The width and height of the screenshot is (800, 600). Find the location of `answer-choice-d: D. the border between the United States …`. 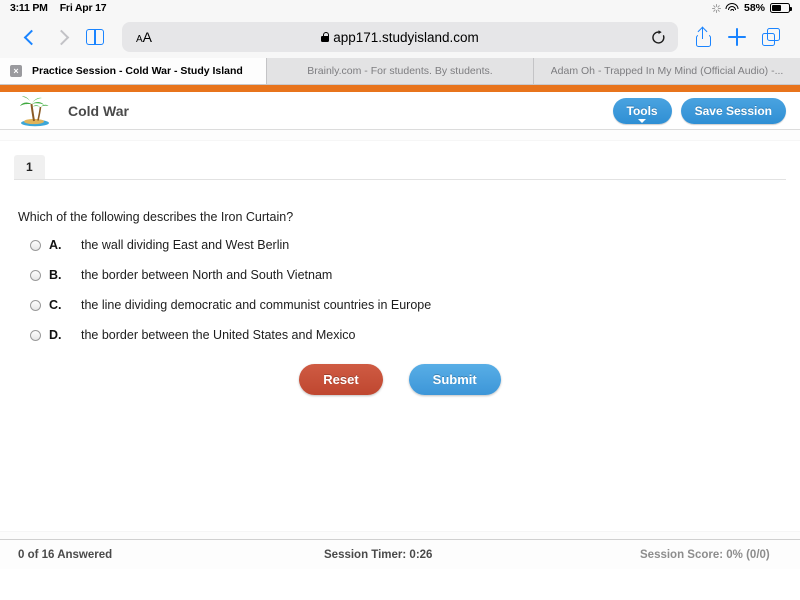

answer-choice-d: D. the border between the United States … is located at coordinates (415, 335).